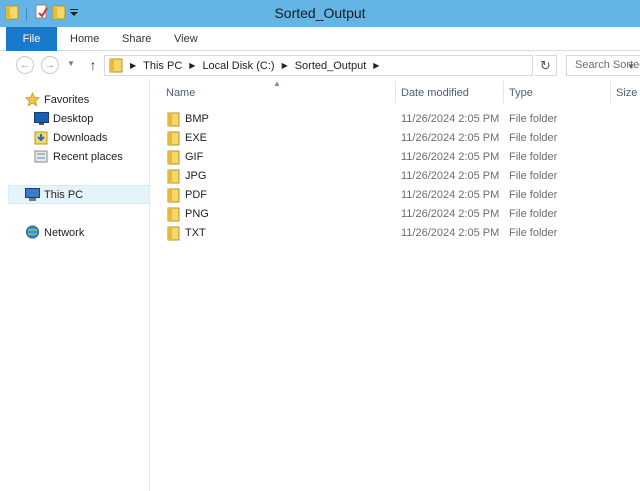  I want to click on list-item: BMP 11/26/2024 2:05 PM File folder, so click(369, 119).